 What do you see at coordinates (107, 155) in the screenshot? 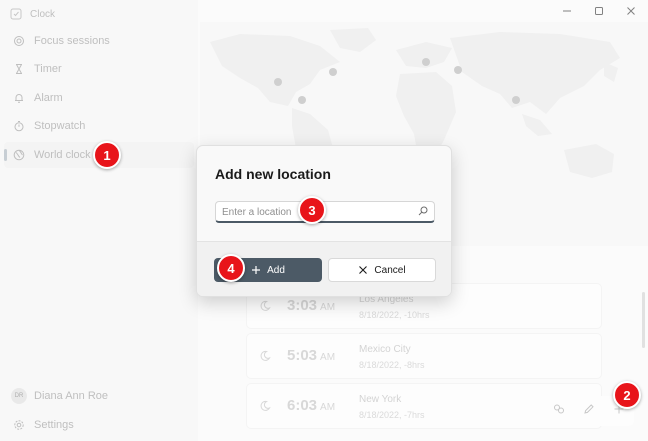
I see `step-marker-1: 1` at bounding box center [107, 155].